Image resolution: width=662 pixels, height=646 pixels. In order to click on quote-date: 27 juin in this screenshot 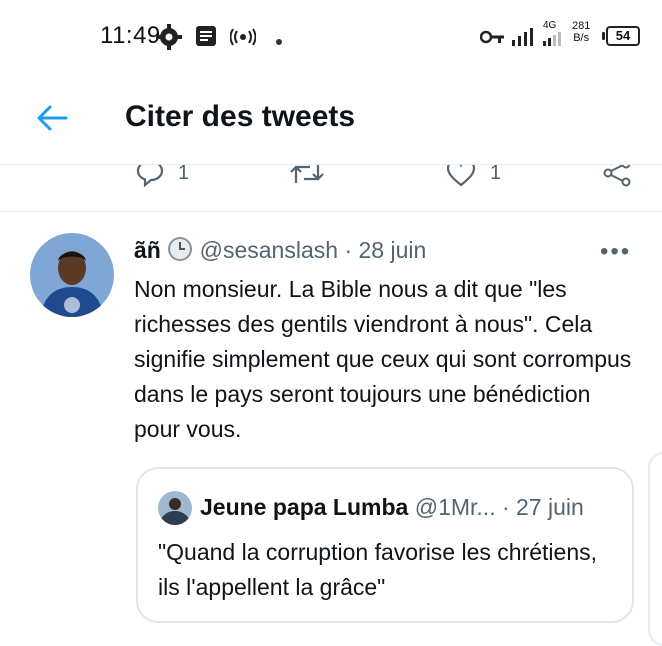, I will do `click(550, 507)`.